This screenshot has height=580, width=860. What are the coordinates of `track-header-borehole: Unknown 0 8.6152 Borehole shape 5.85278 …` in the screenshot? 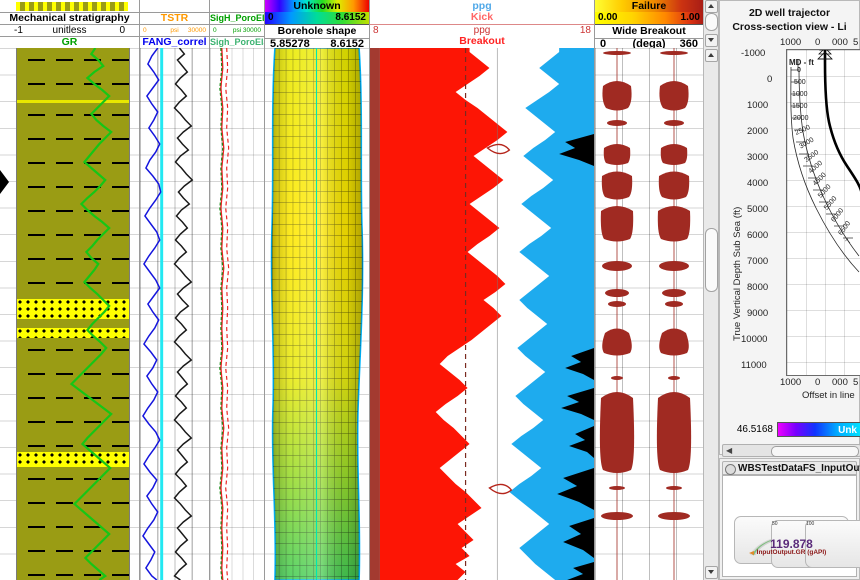 It's located at (317, 24).